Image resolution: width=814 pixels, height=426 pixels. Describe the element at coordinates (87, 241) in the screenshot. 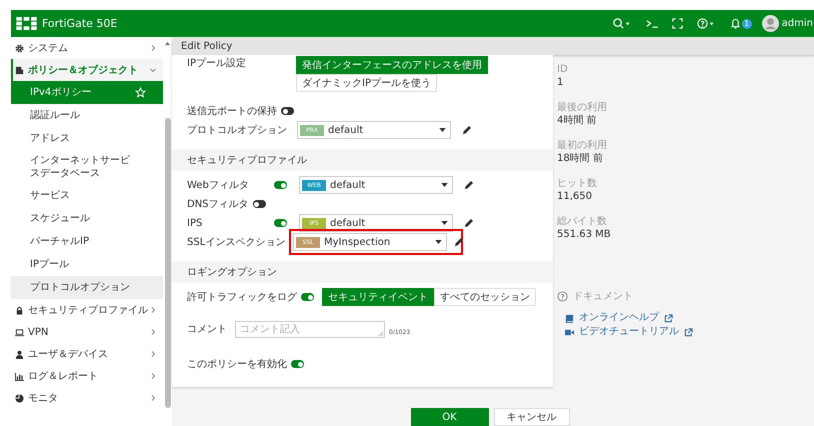

I see `sidebar-item: バーチャルIP` at that location.